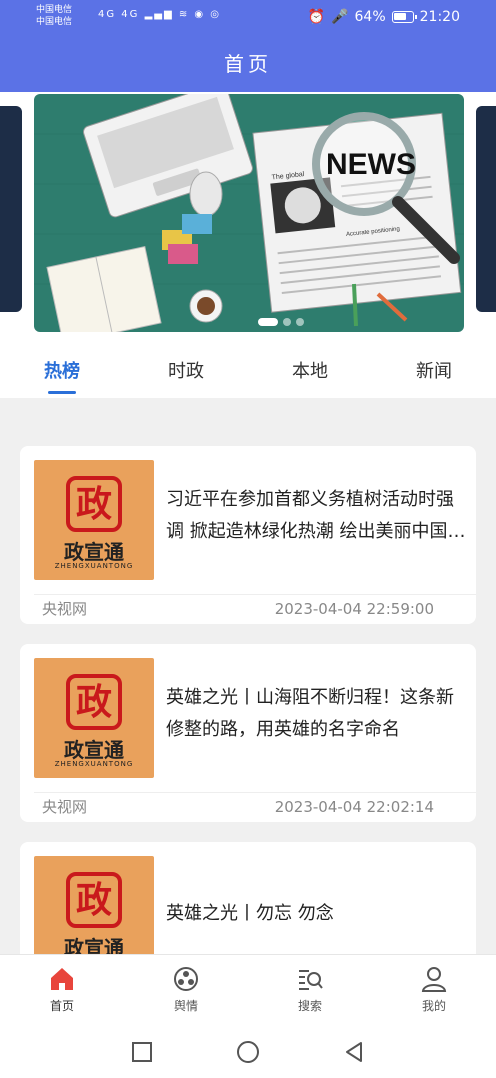  Describe the element at coordinates (404, 17) in the screenshot. I see `battery-icon` at that location.